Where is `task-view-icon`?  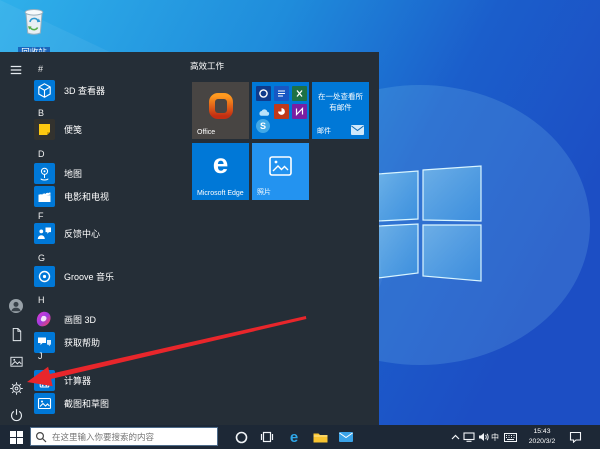 task-view-icon is located at coordinates (267, 437).